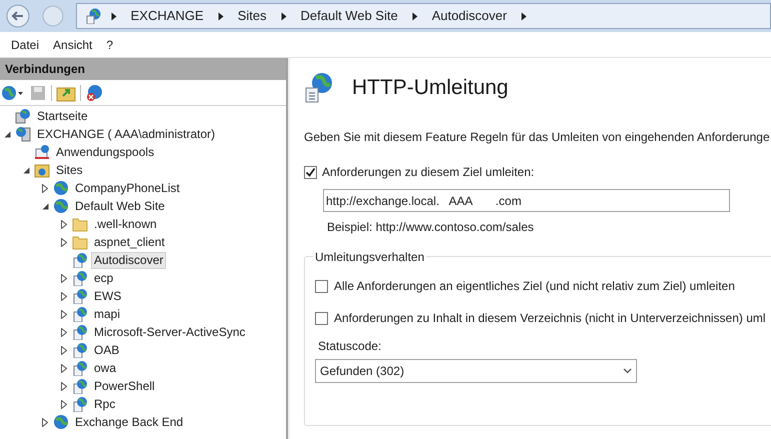 The width and height of the screenshot is (771, 439). I want to click on menu-item: Ansicht, so click(73, 44).